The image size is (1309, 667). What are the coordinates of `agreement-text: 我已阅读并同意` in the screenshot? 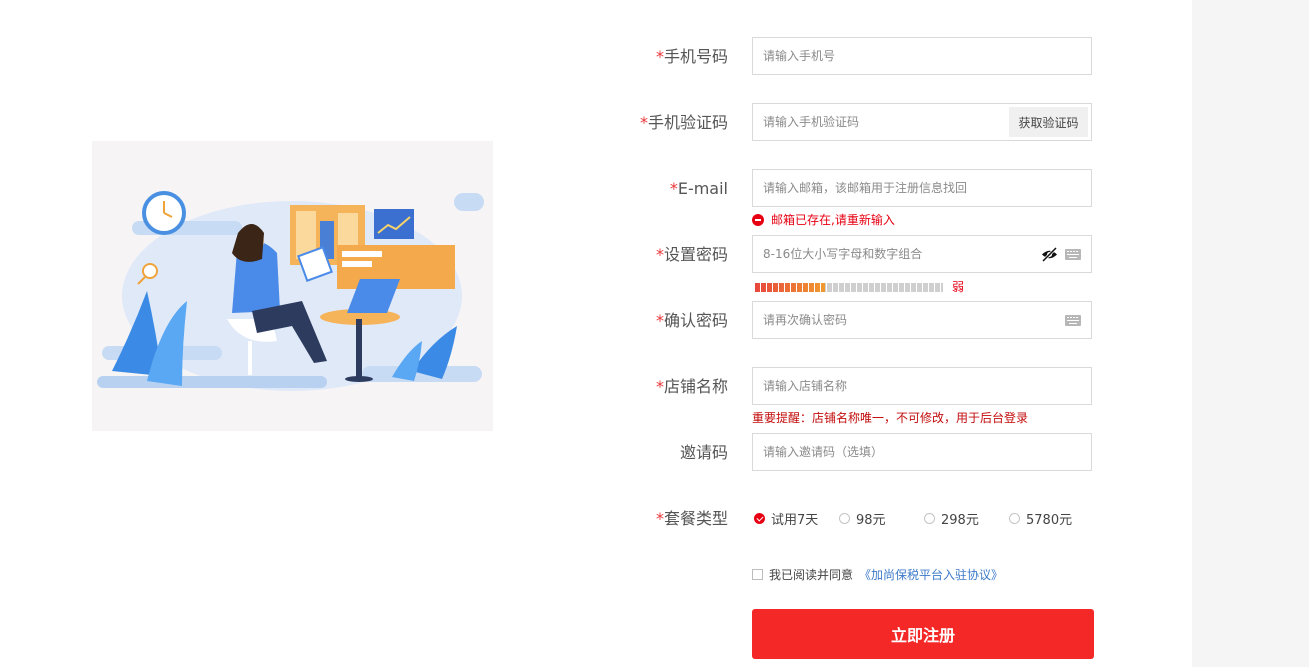 It's located at (811, 575).